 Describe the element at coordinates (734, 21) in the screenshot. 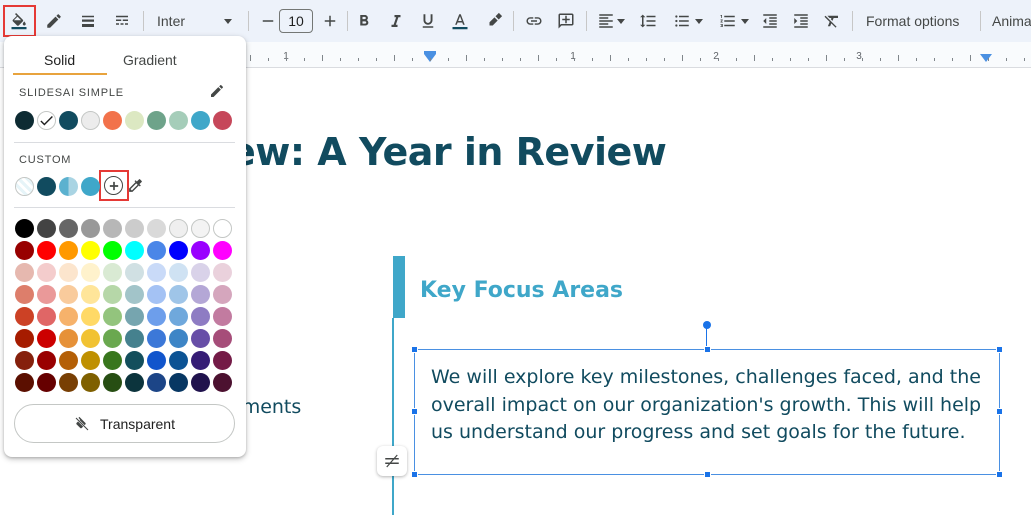

I see `numbered-list-button` at that location.